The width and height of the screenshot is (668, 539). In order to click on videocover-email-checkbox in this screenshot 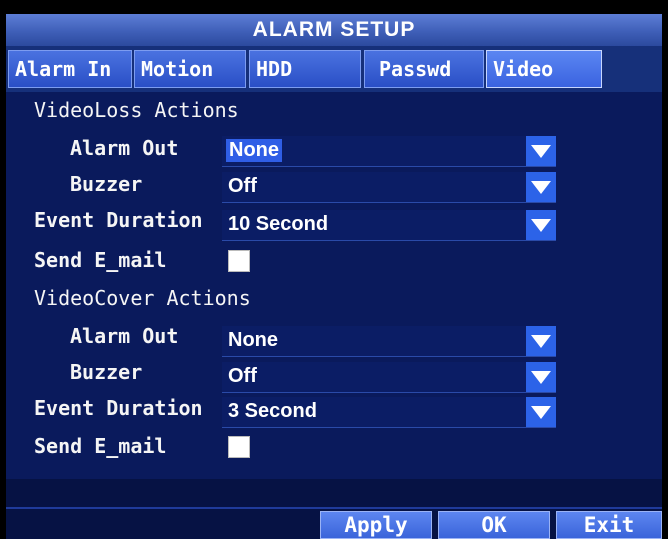, I will do `click(239, 447)`.